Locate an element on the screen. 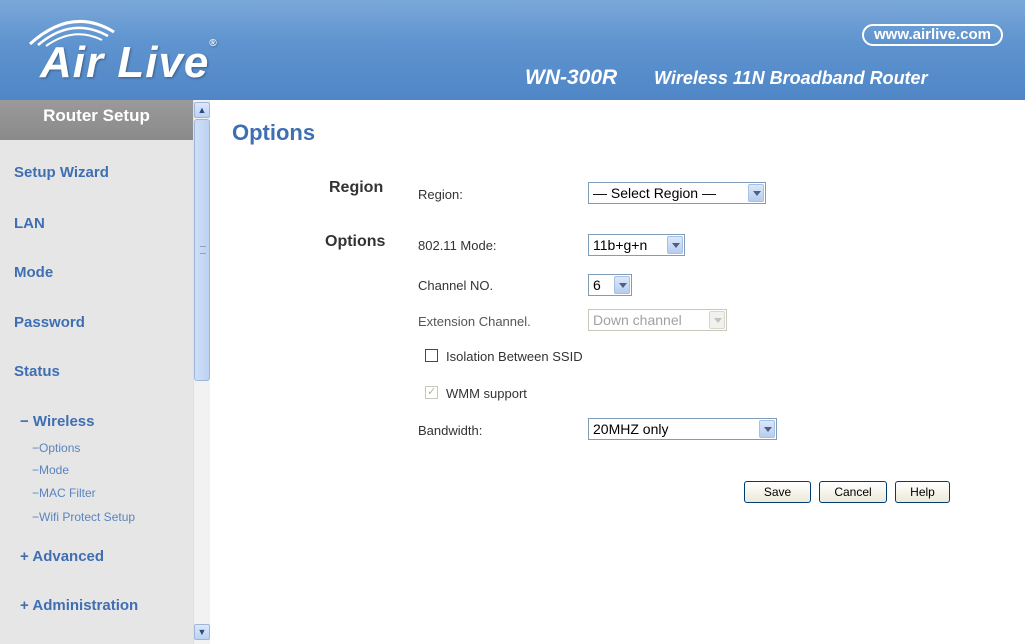 The height and width of the screenshot is (644, 1025). registered-mark: ® is located at coordinates (213, 43).